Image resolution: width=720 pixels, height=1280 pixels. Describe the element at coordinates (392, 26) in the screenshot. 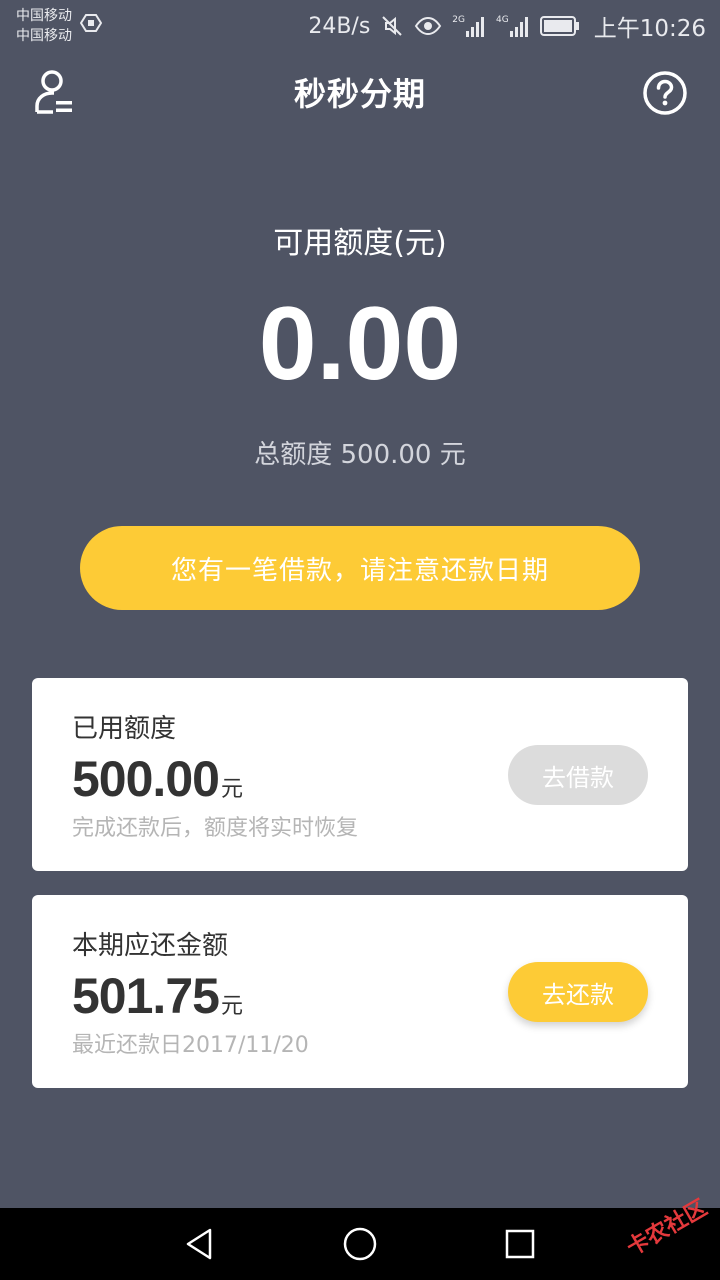

I see `mute-icon` at that location.